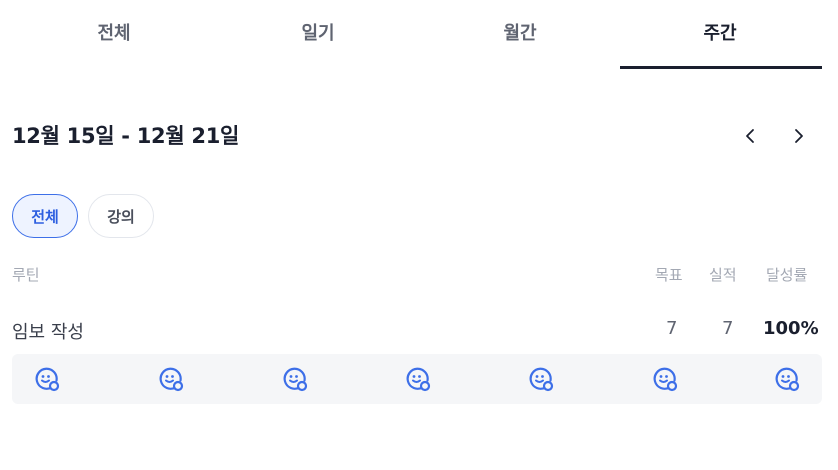 The image size is (838, 470). I want to click on chevron-left-icon, so click(750, 136).